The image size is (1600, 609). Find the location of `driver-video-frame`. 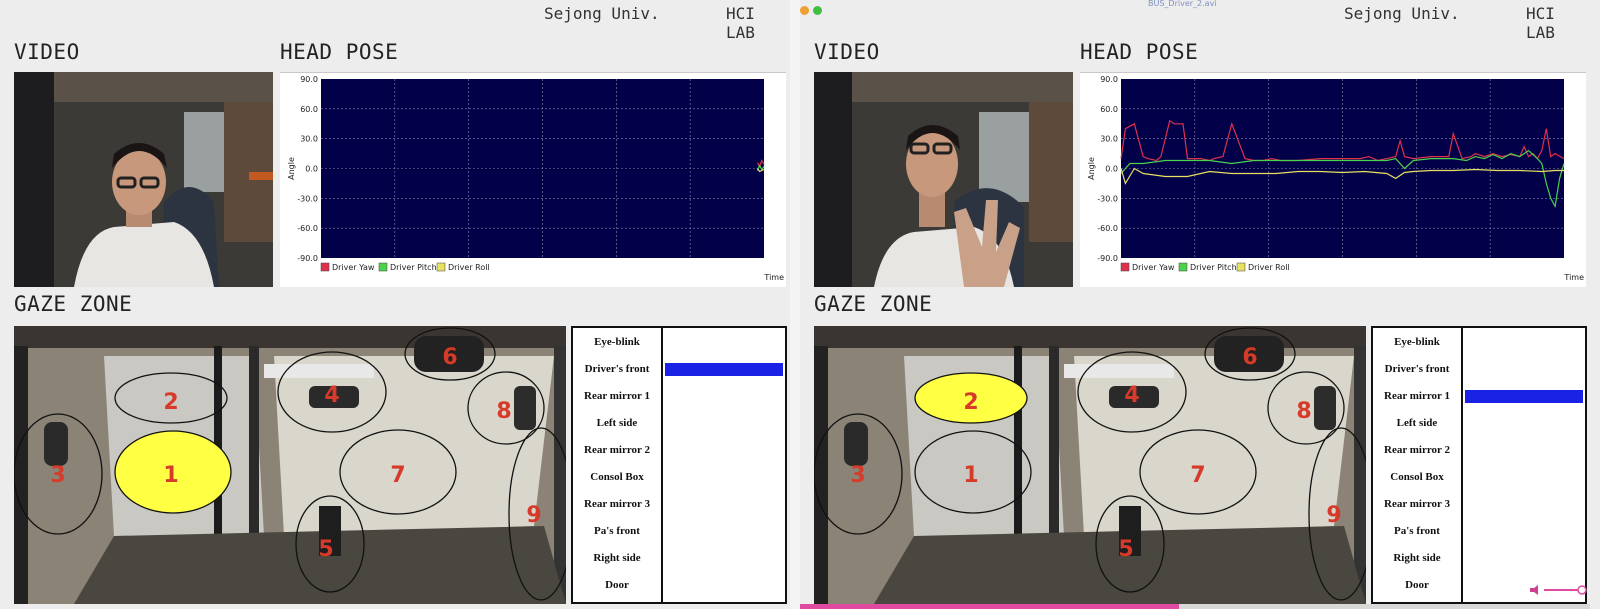

driver-video-frame is located at coordinates (943, 179).